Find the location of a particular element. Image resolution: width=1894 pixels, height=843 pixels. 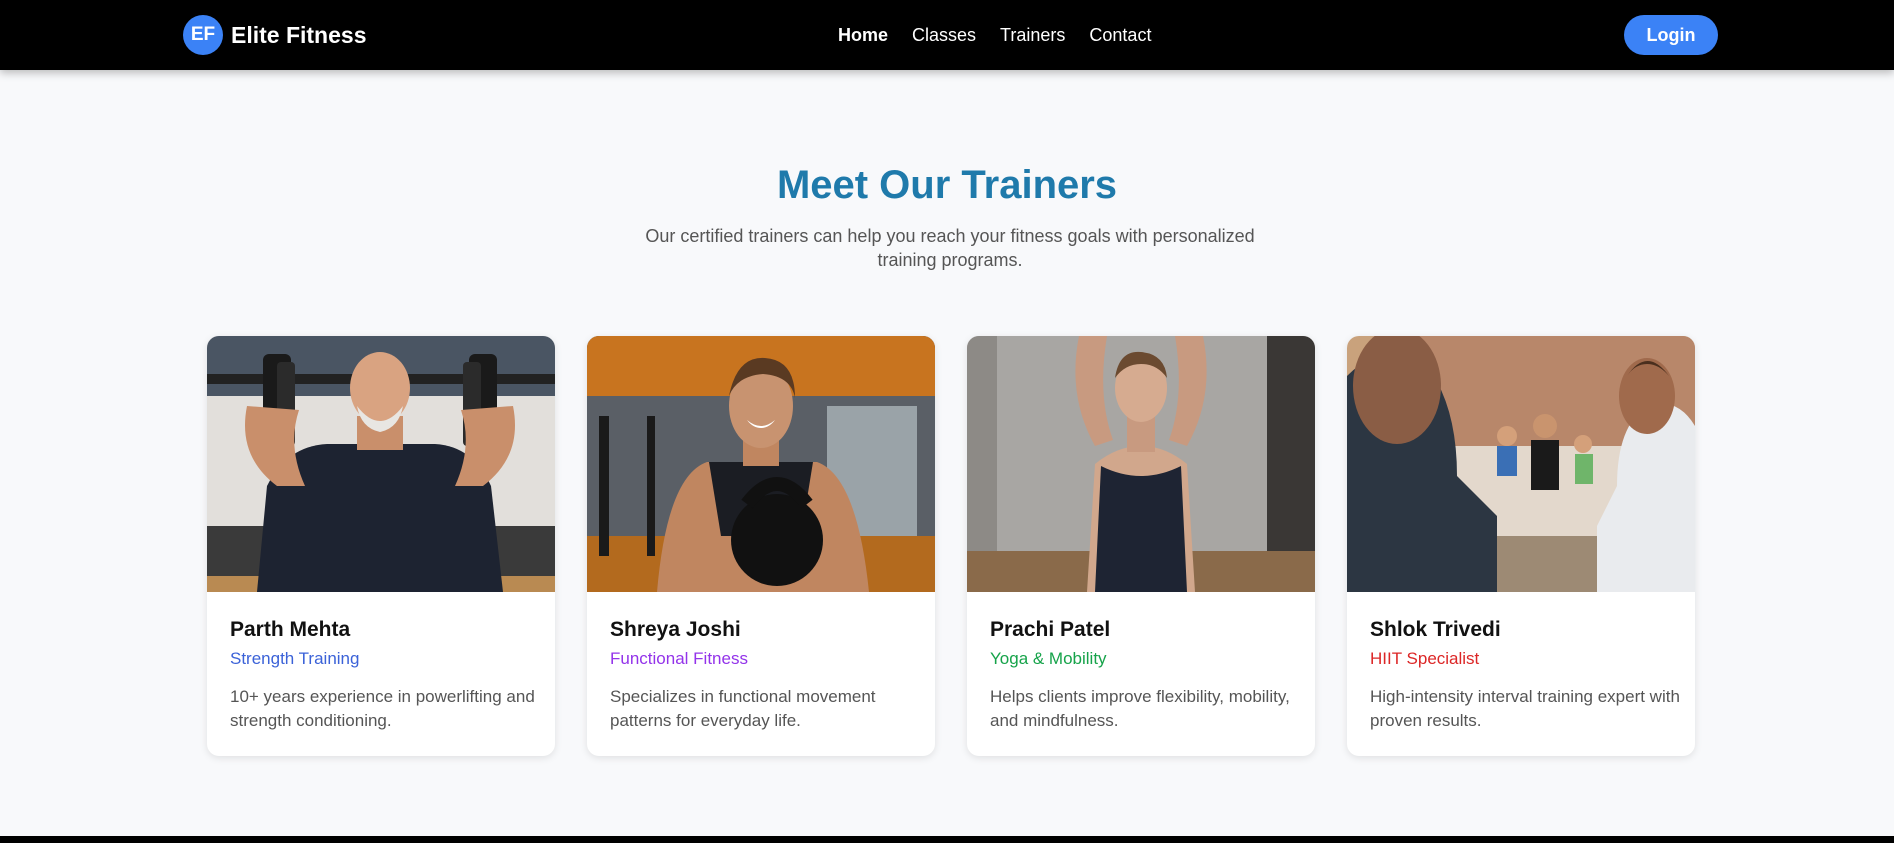

nav-link-classes: Classes is located at coordinates (944, 35).